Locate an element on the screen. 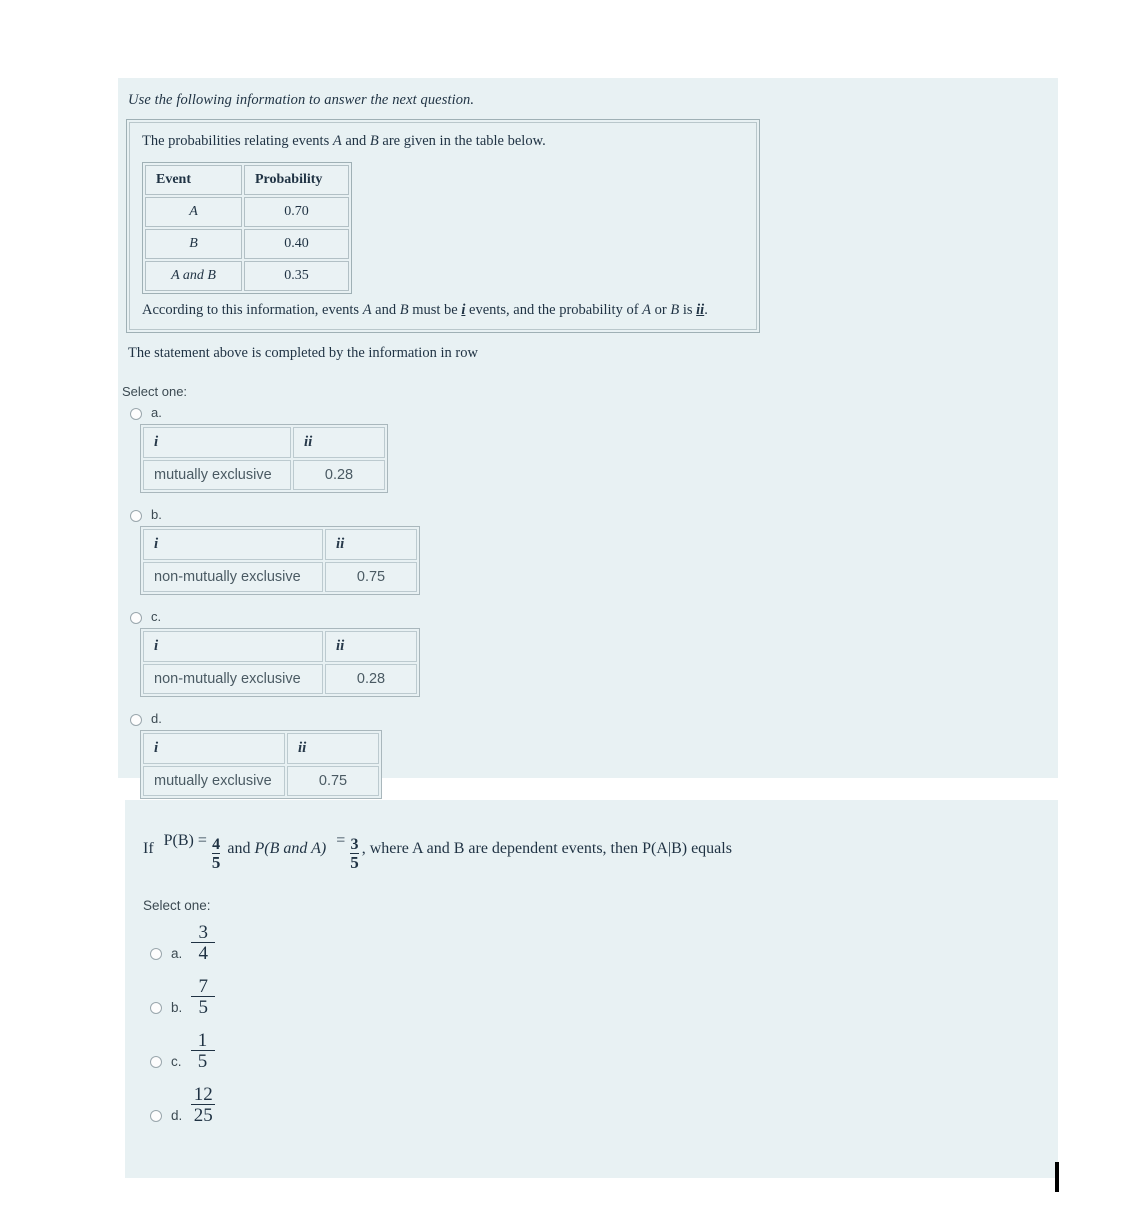 The width and height of the screenshot is (1138, 1212). option-d-table: i ii mutually exclusive 0.75 is located at coordinates (261, 764).